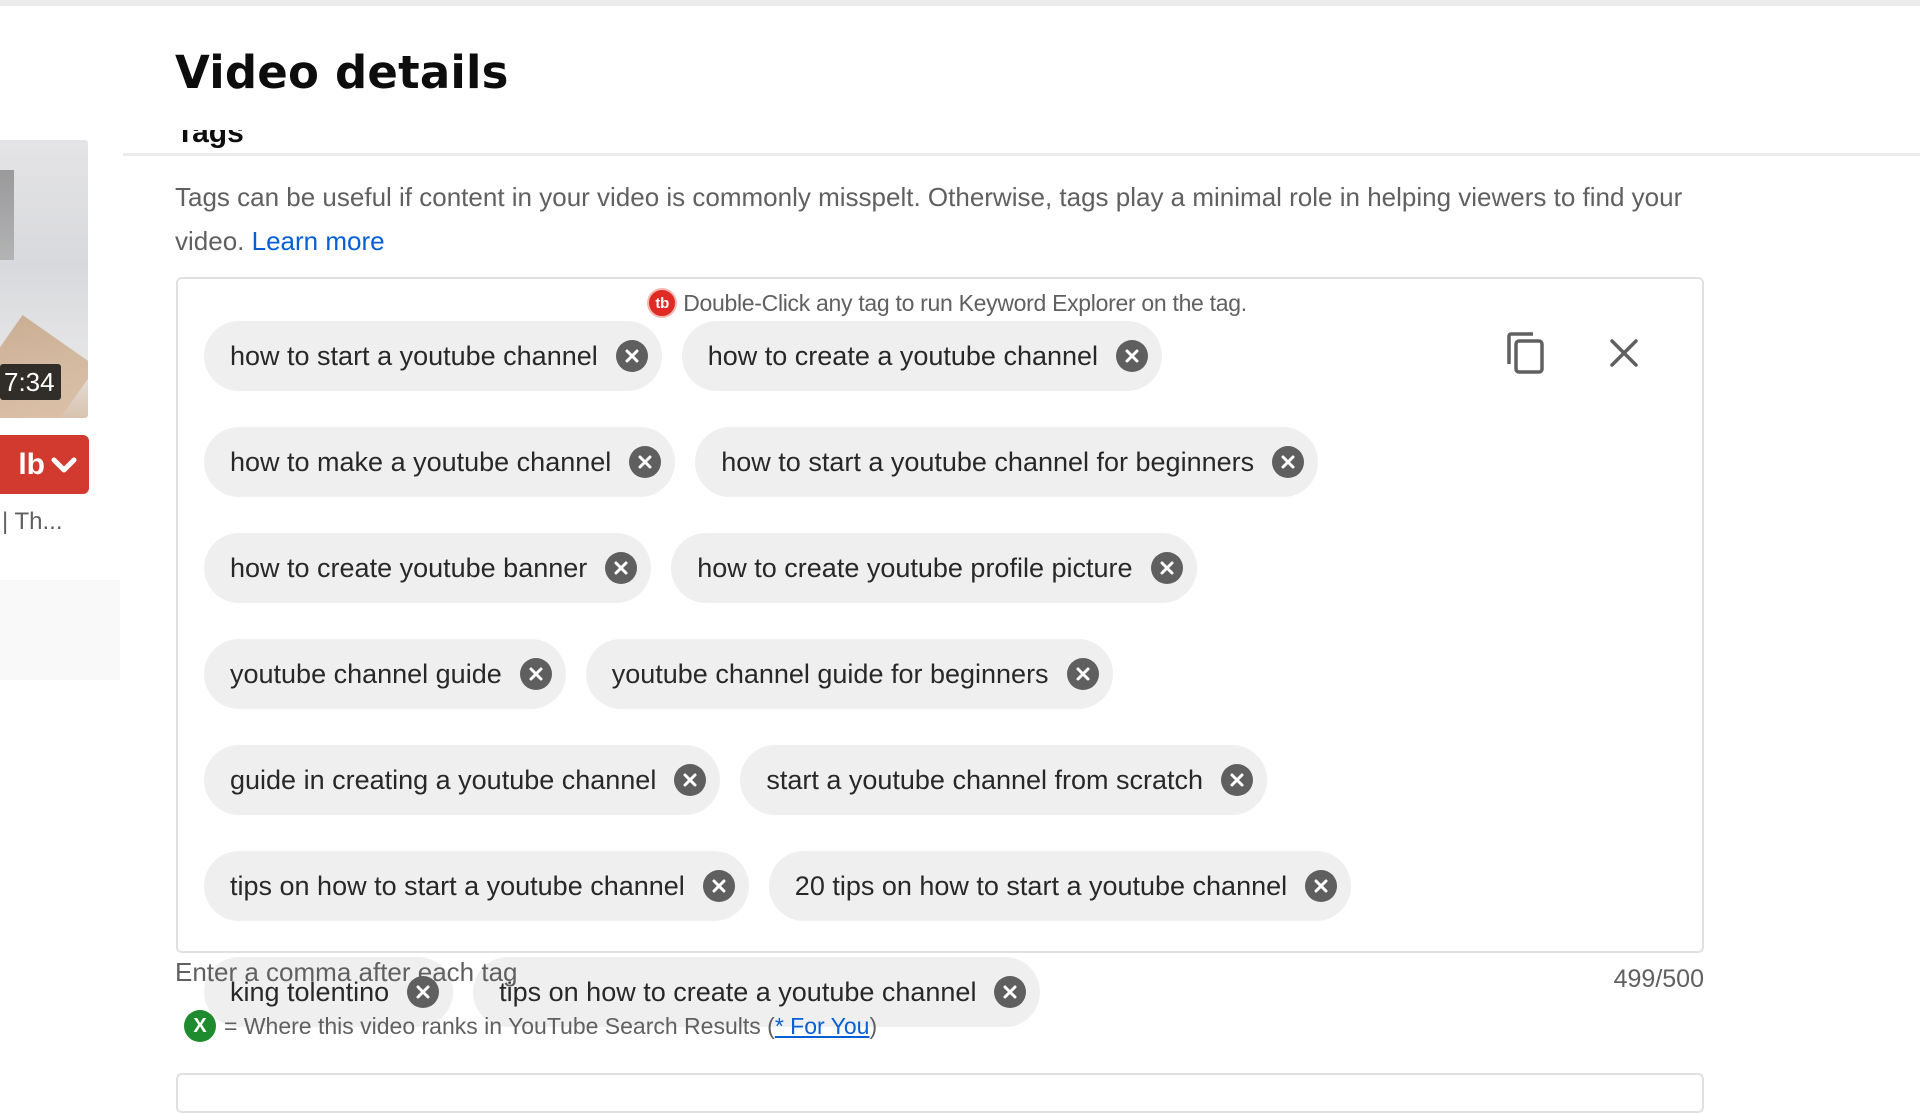 This screenshot has height=1113, width=1920. I want to click on tag-chip-label: how to make a youtube channel, so click(421, 461).